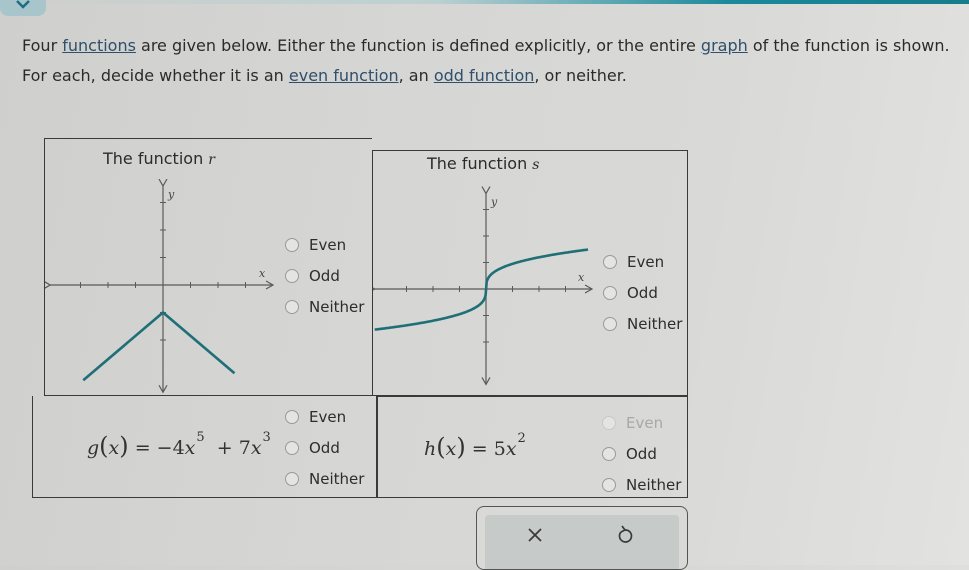 Image resolution: width=969 pixels, height=570 pixels. I want to click on action-bar, so click(582, 538).